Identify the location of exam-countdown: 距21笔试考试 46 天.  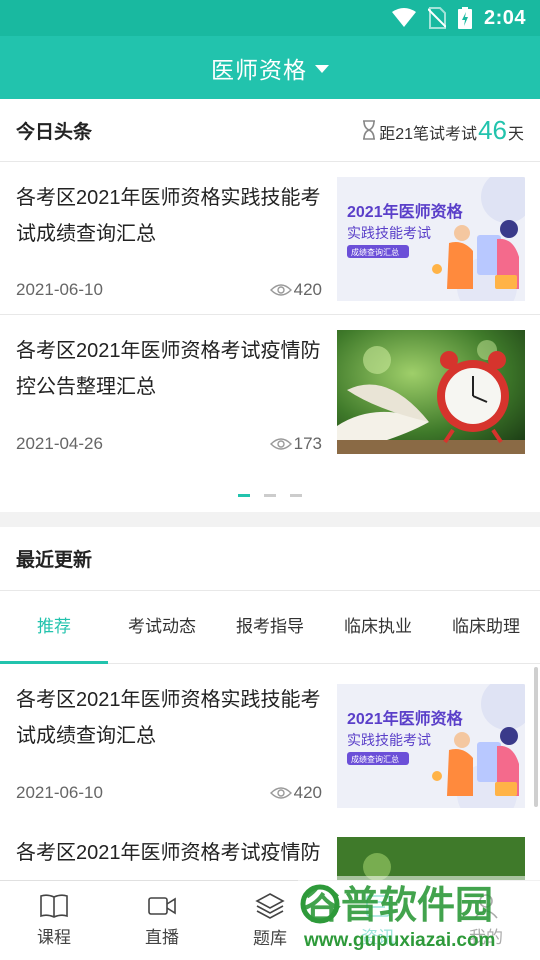
(442, 130).